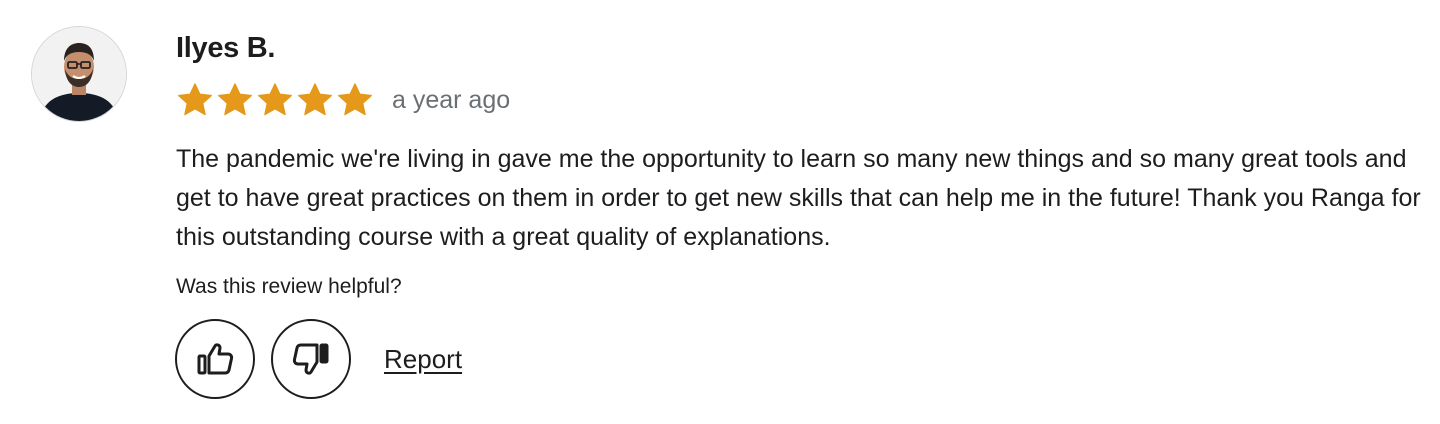 Image resolution: width=1440 pixels, height=424 pixels. What do you see at coordinates (451, 100) in the screenshot?
I see `review-timestamp: a year ago` at bounding box center [451, 100].